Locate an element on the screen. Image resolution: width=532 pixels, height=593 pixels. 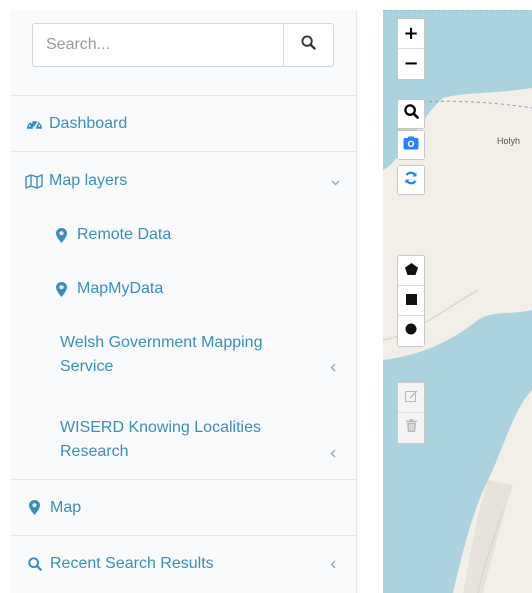
camera-icon is located at coordinates (411, 145).